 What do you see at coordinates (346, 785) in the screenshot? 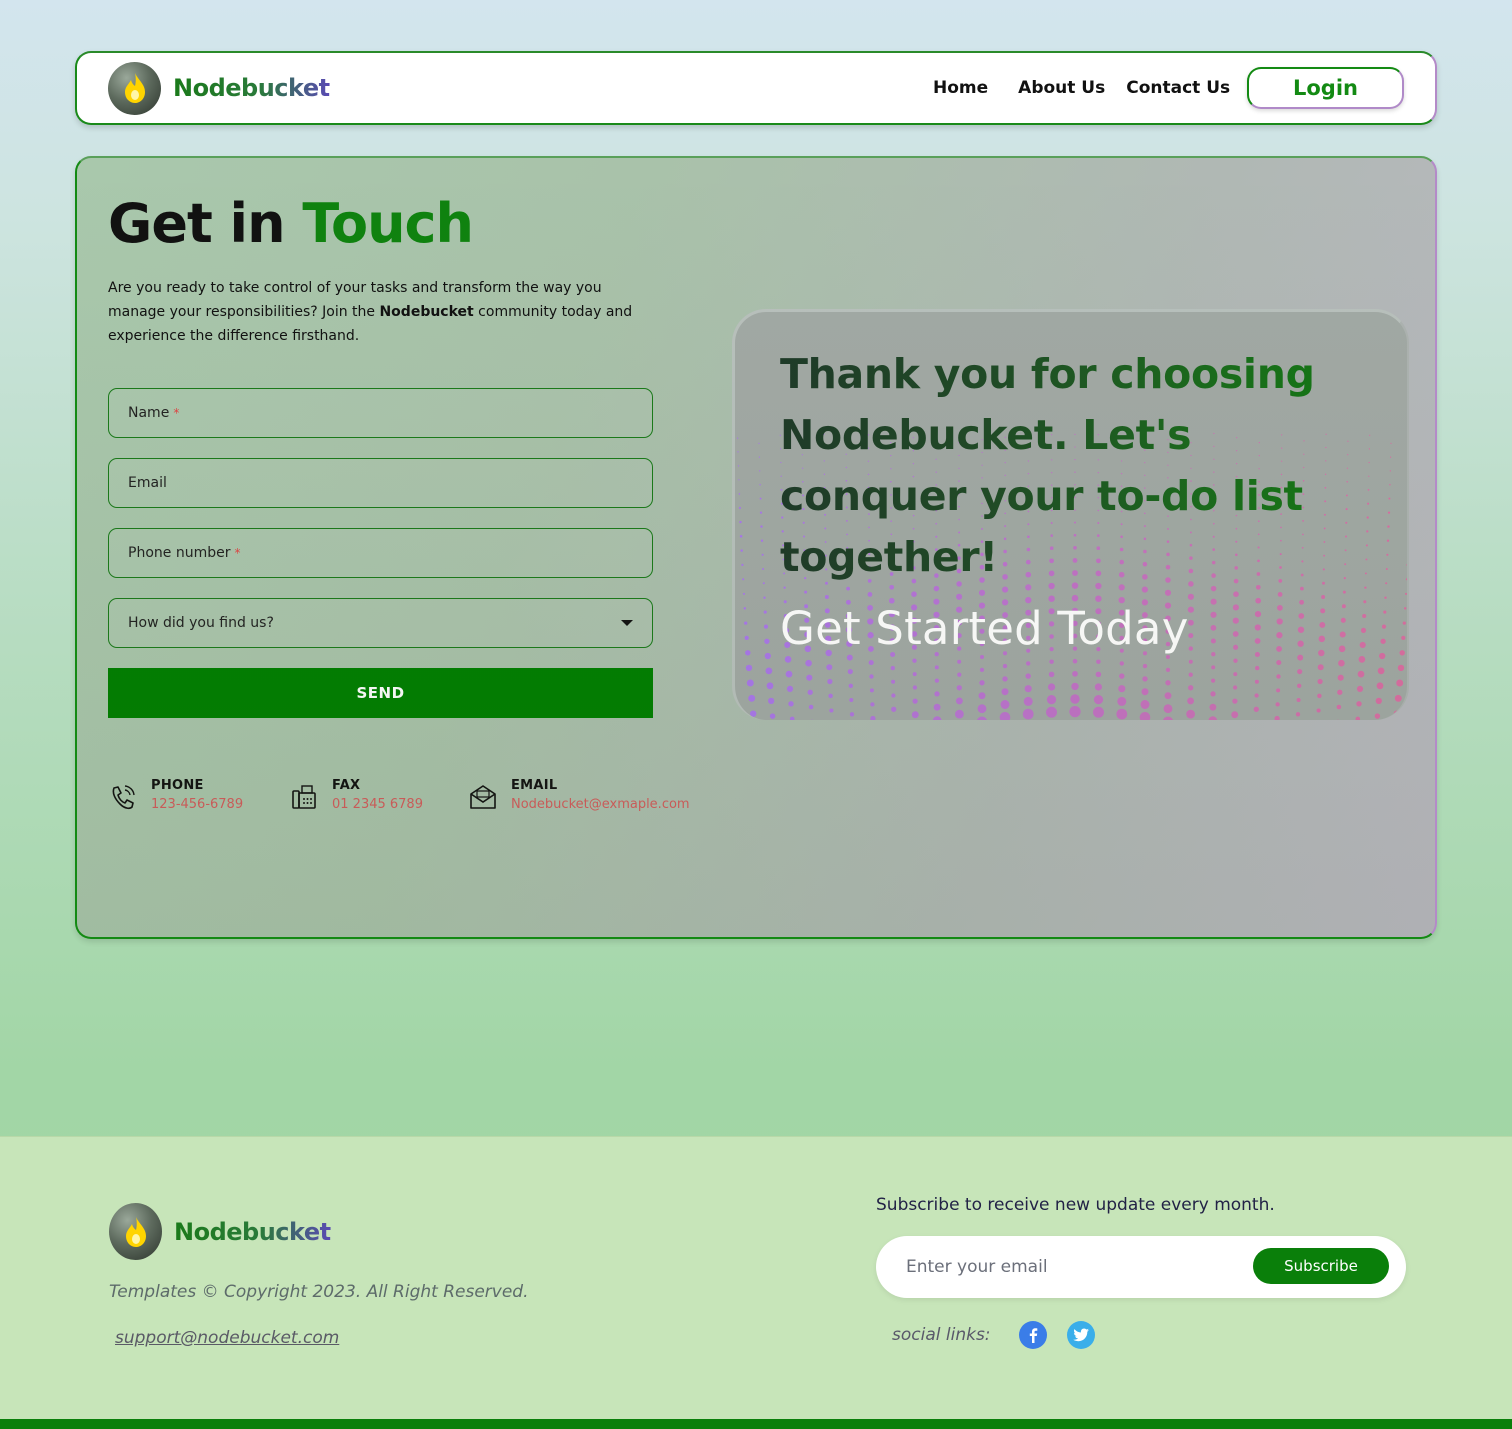
I see `fax-label: FAX` at bounding box center [346, 785].